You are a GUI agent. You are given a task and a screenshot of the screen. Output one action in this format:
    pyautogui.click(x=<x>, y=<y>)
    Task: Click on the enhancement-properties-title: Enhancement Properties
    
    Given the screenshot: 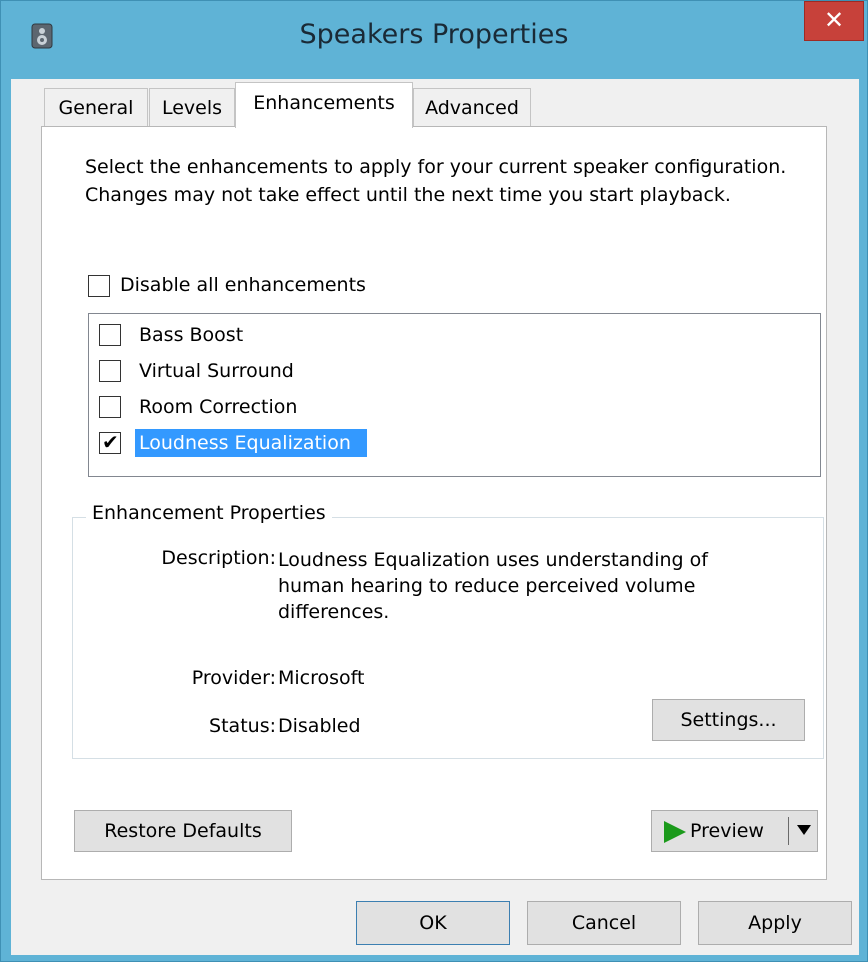 What is the action you would take?
    pyautogui.click(x=209, y=513)
    